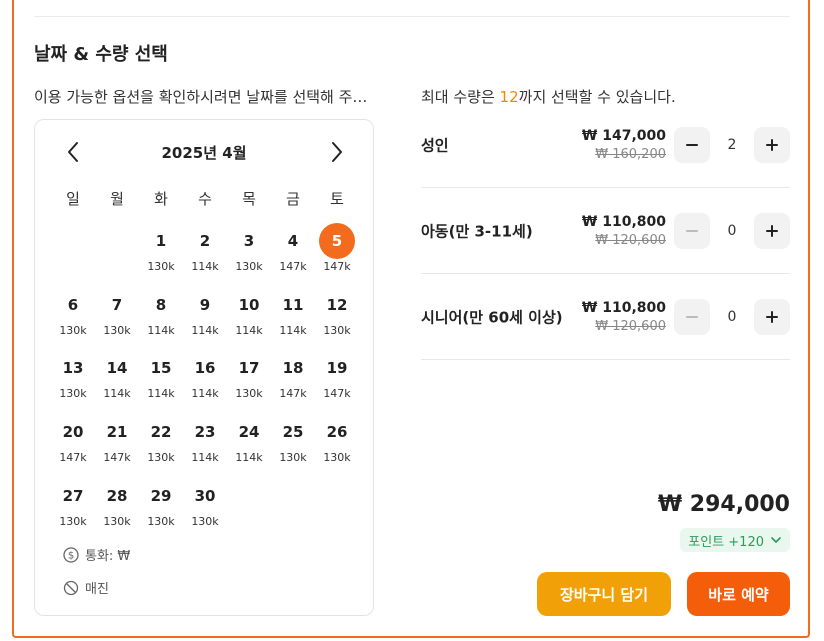 This screenshot has height=641, width=824. I want to click on ticket-price: ₩ 110,800 ₩ 120,600, so click(624, 317).